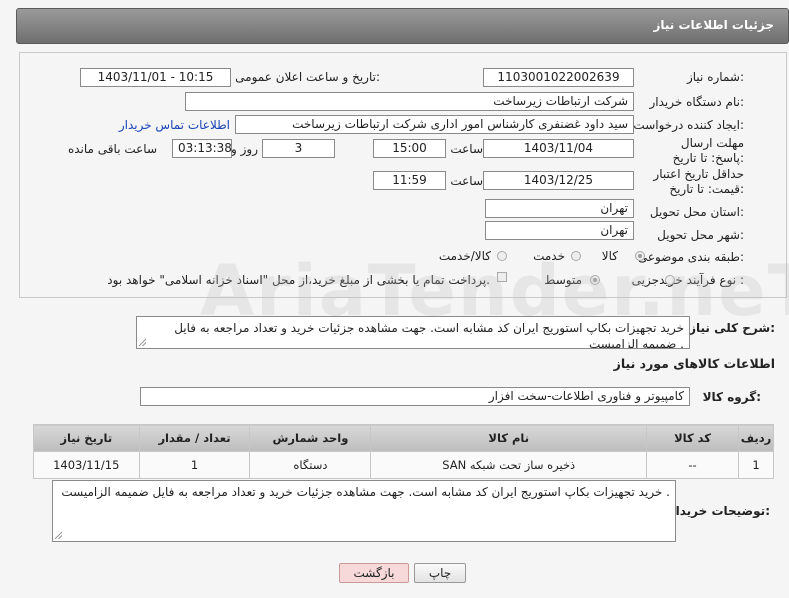 The width and height of the screenshot is (789, 598). I want to click on remaining-label: ساعت باقی مانده, so click(112, 149).